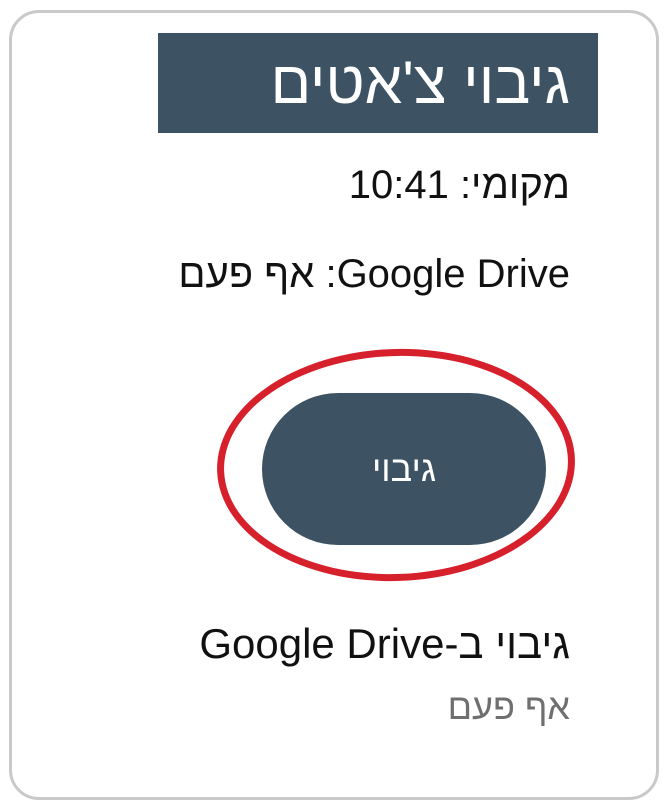  Describe the element at coordinates (404, 469) in the screenshot. I see `backup-button: גיבוי` at that location.